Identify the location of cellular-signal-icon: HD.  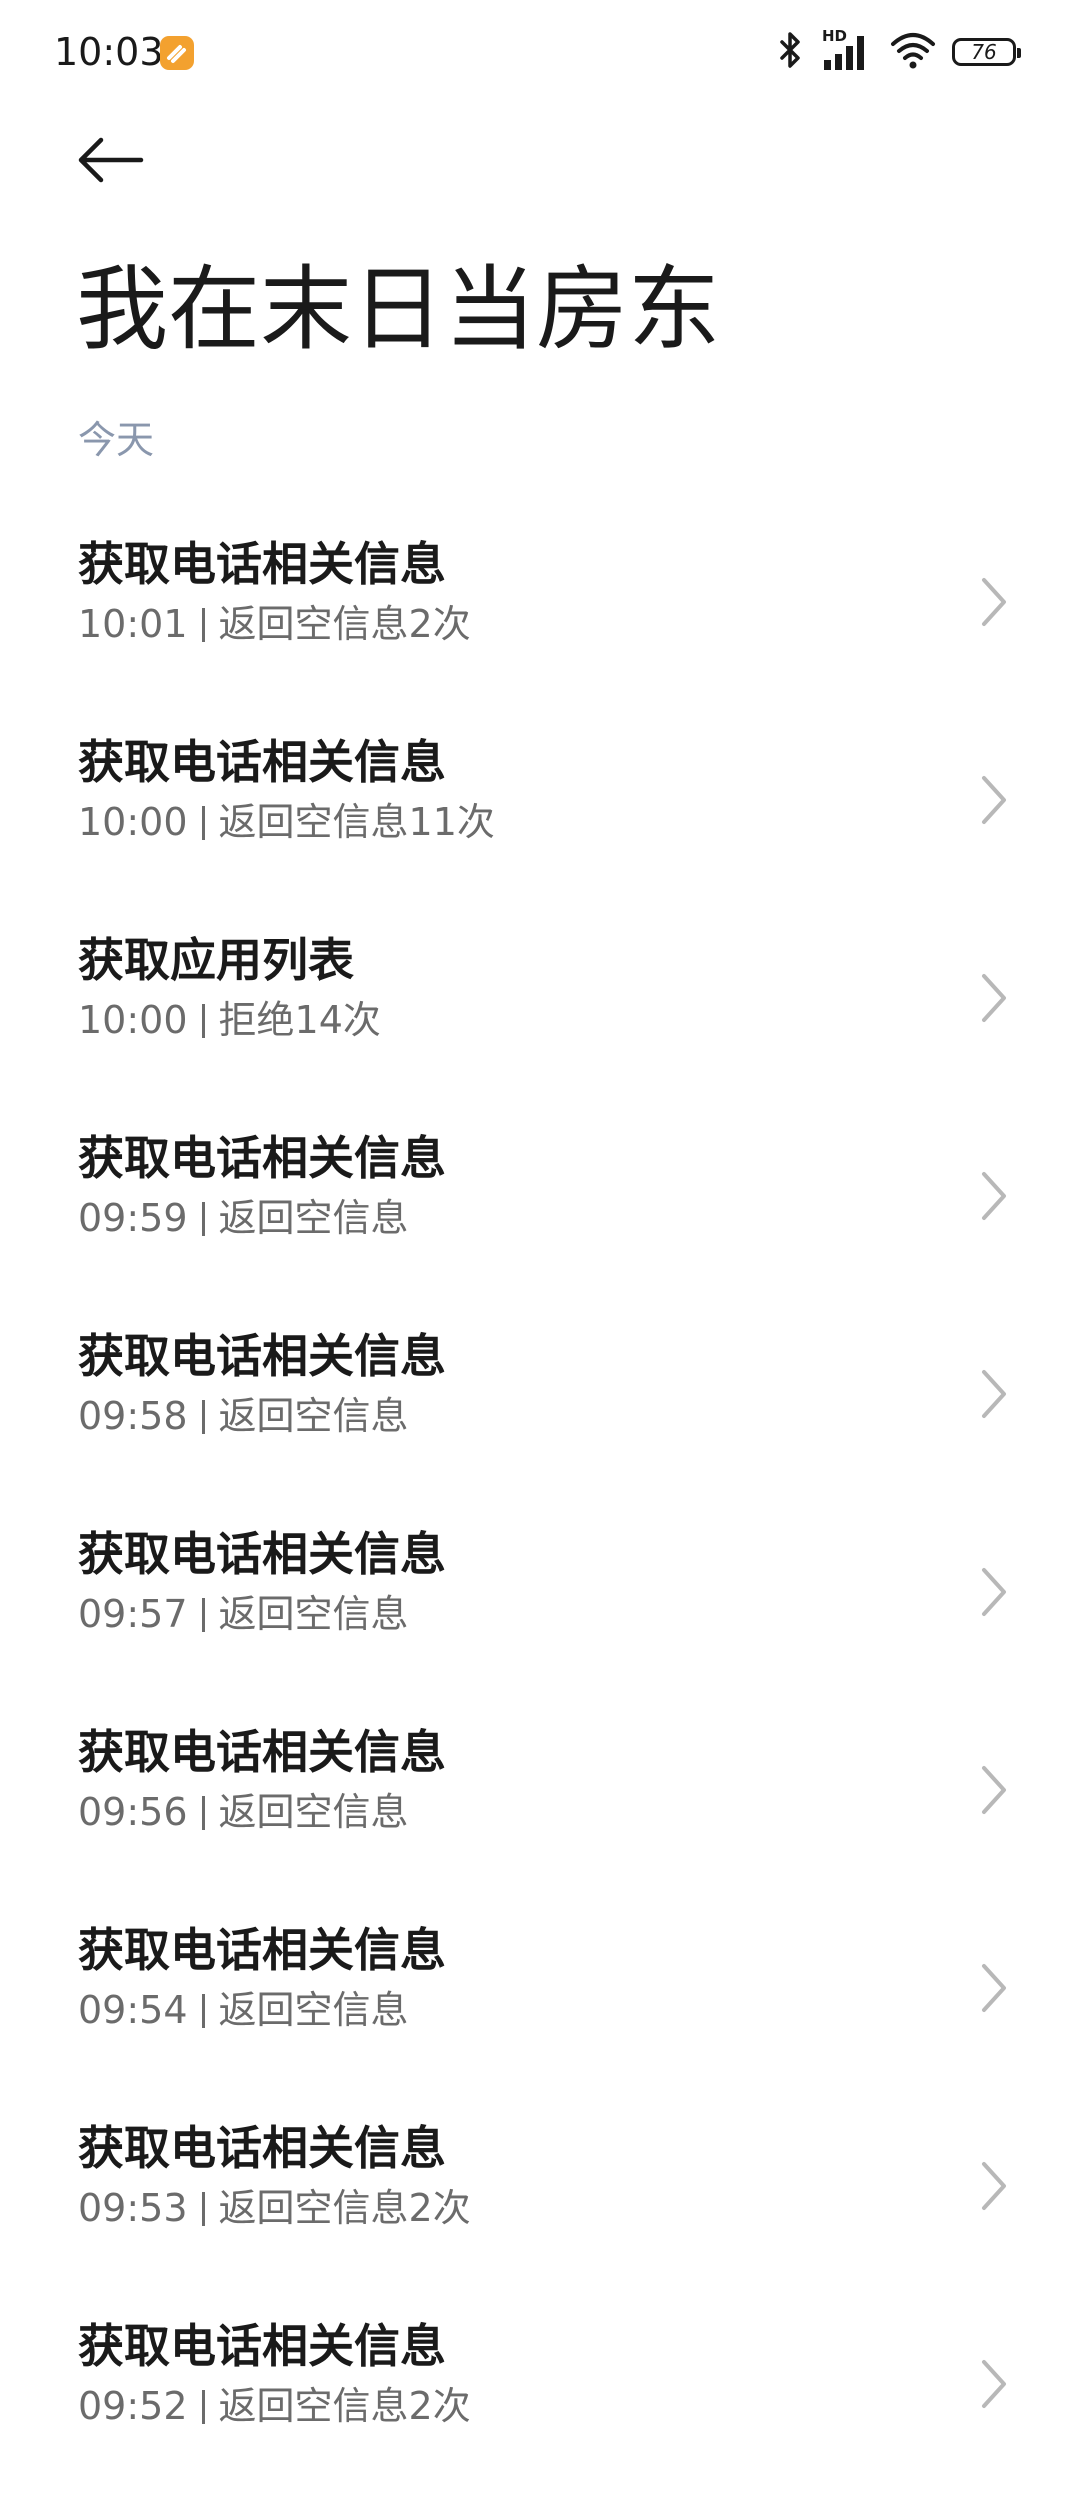
(848, 50).